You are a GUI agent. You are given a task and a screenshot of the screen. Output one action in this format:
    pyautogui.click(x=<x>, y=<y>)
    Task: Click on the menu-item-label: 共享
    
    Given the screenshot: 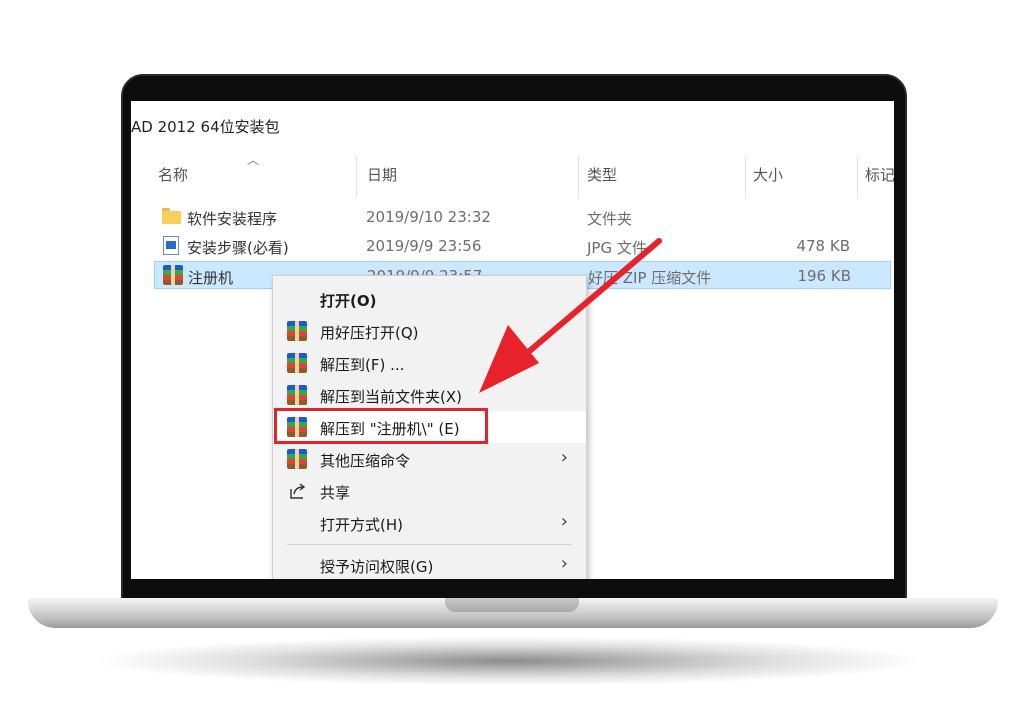 What is the action you would take?
    pyautogui.click(x=335, y=493)
    